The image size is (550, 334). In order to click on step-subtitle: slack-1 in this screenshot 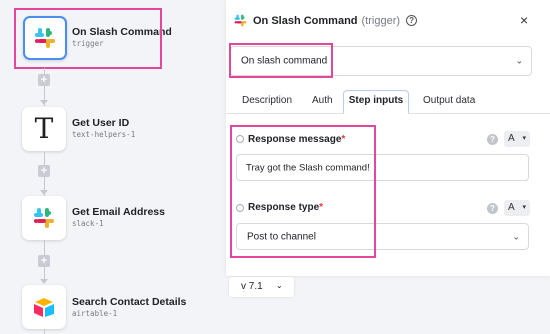, I will do `click(88, 223)`.